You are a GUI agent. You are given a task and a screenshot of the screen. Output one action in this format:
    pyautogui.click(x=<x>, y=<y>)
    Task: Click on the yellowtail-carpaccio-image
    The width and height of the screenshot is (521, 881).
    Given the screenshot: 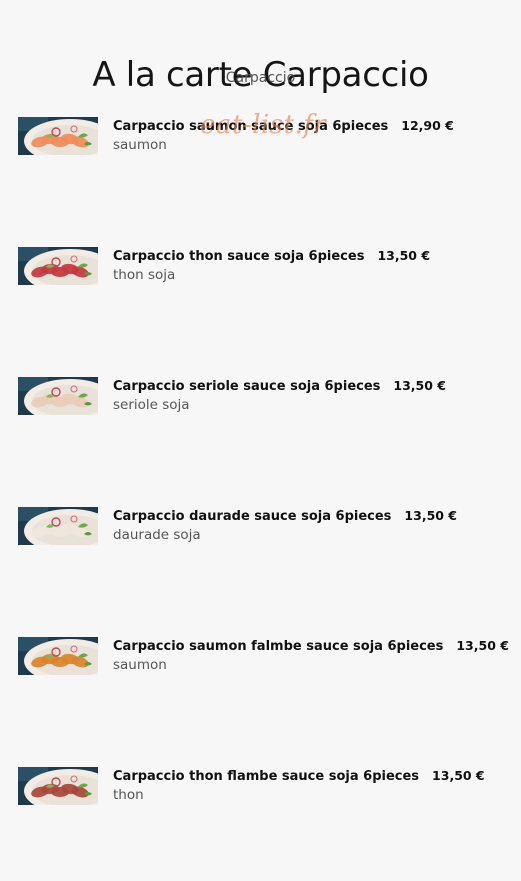 What is the action you would take?
    pyautogui.click(x=58, y=396)
    